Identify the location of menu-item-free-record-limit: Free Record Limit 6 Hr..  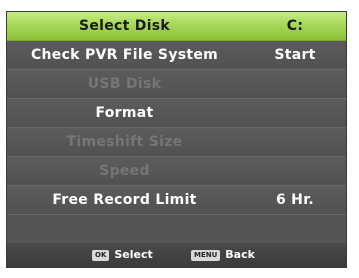
(176, 200).